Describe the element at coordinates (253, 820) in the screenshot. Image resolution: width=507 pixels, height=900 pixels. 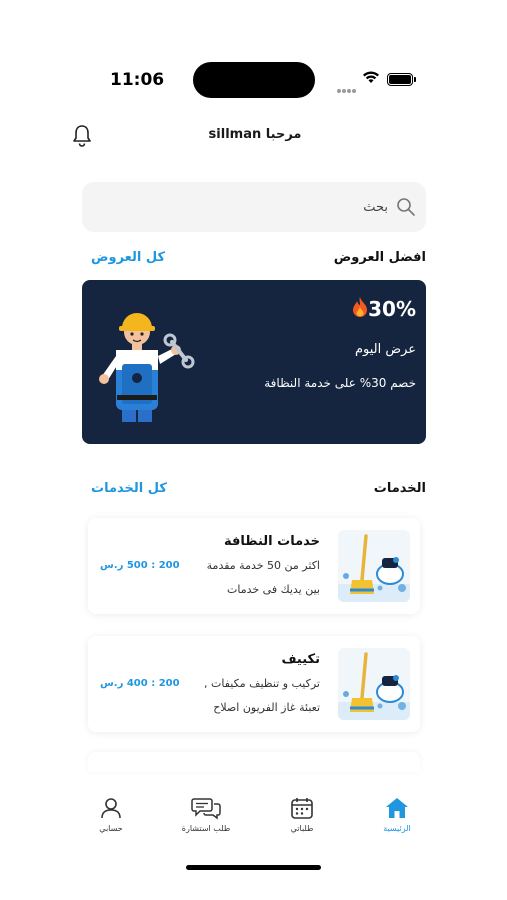
I see `bottom-nav: الرئيسية طلباتي طلب استشارة حسابي` at that location.